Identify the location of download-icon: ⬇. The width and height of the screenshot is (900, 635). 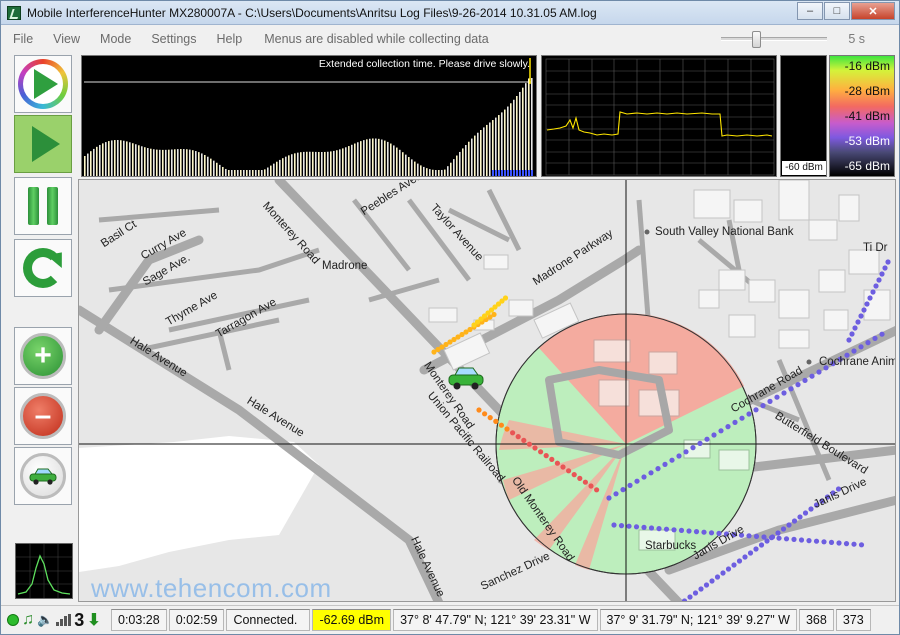
(94, 620).